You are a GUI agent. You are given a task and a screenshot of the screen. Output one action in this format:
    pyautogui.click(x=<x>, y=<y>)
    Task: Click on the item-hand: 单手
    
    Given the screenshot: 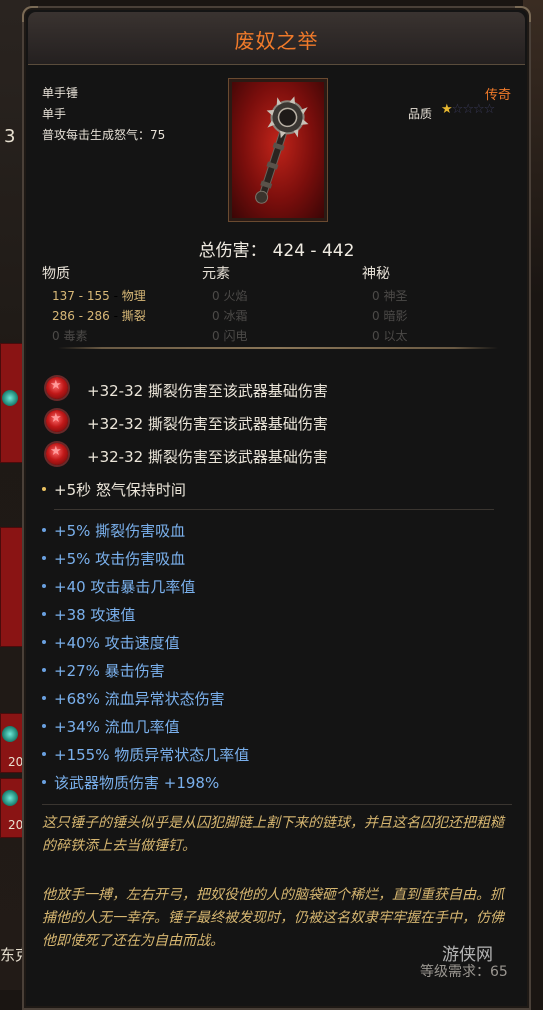 What is the action you would take?
    pyautogui.click(x=54, y=114)
    